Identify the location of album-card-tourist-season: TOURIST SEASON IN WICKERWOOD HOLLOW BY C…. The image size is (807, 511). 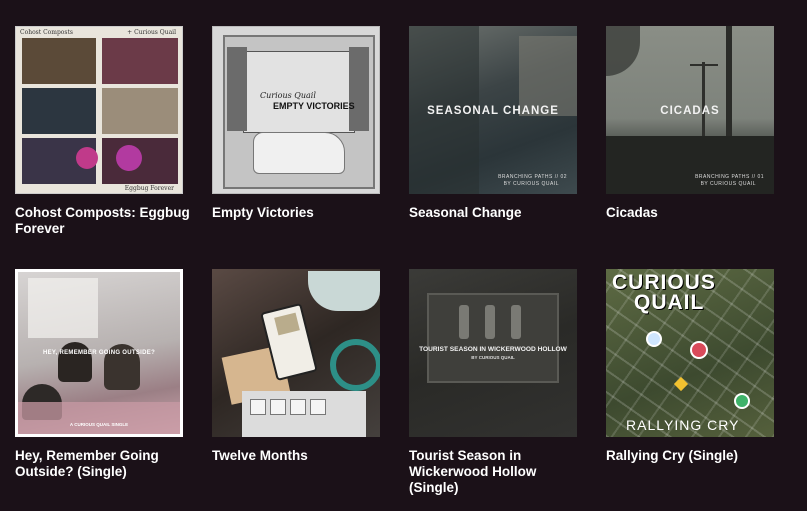
(494, 382).